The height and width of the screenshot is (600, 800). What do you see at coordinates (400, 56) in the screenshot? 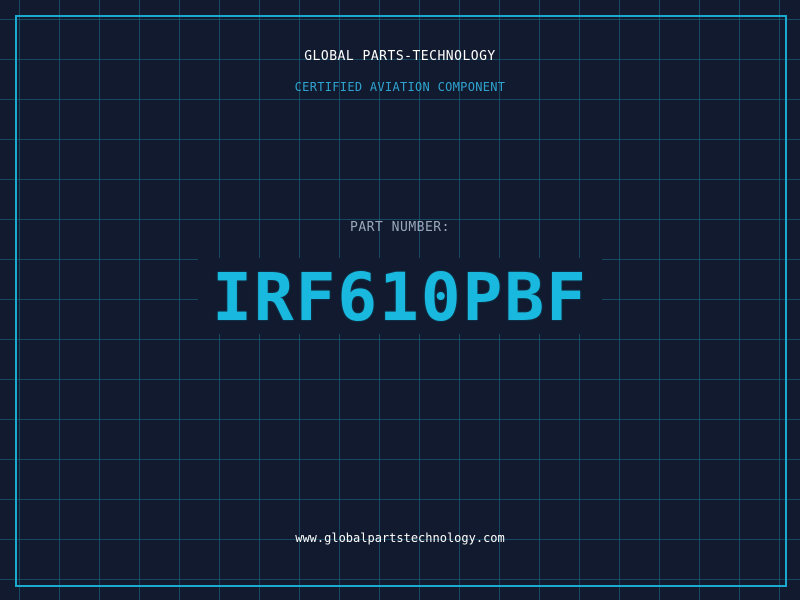
I see `company-name: GLOBAL PARTS-TECHNOLOGY` at bounding box center [400, 56].